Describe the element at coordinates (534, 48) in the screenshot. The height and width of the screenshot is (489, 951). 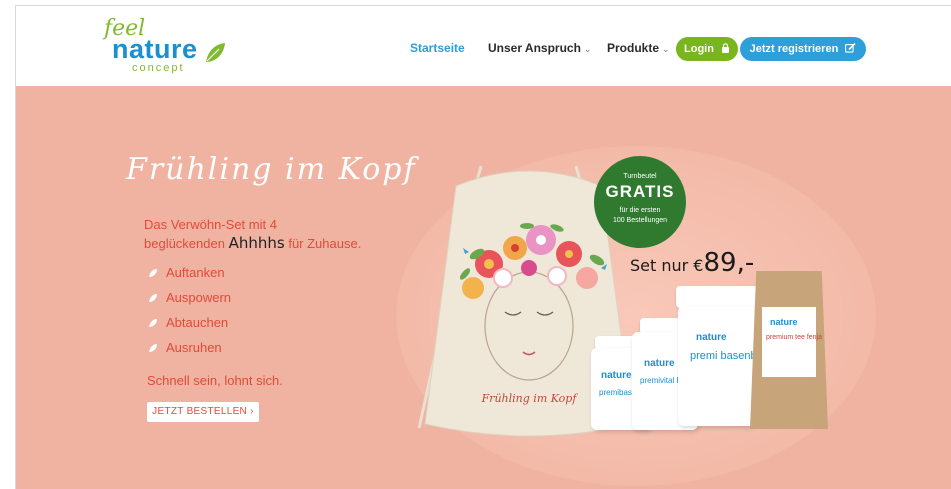
I see `nav-unser-anspruch-label: Unser Anspruch` at that location.